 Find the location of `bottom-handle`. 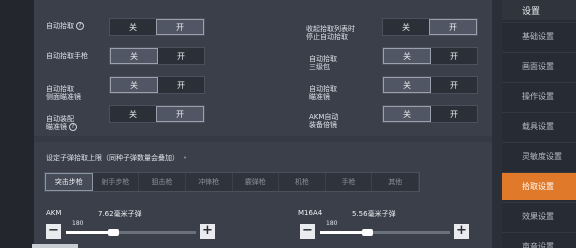

bottom-handle is located at coordinates (55, 246).